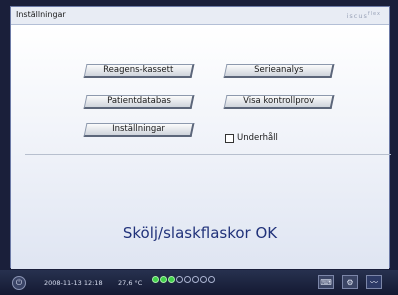 The width and height of the screenshot is (398, 295). Describe the element at coordinates (374, 282) in the screenshot. I see `chart-icon: 〰` at that location.